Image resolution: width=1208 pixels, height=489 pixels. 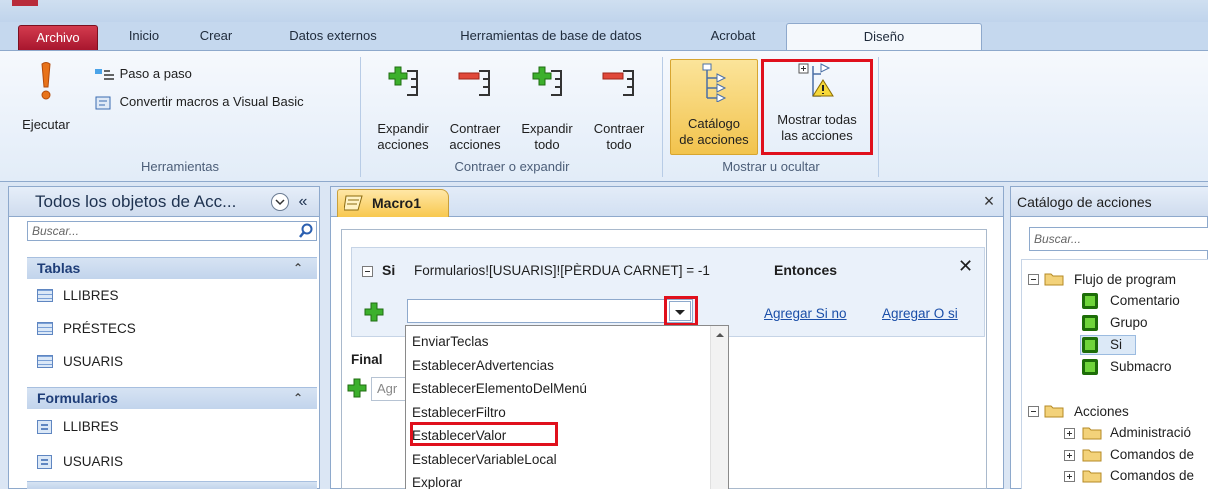 What do you see at coordinates (1125, 280) in the screenshot?
I see `tree-folder-program-flow: Flujo de program` at bounding box center [1125, 280].